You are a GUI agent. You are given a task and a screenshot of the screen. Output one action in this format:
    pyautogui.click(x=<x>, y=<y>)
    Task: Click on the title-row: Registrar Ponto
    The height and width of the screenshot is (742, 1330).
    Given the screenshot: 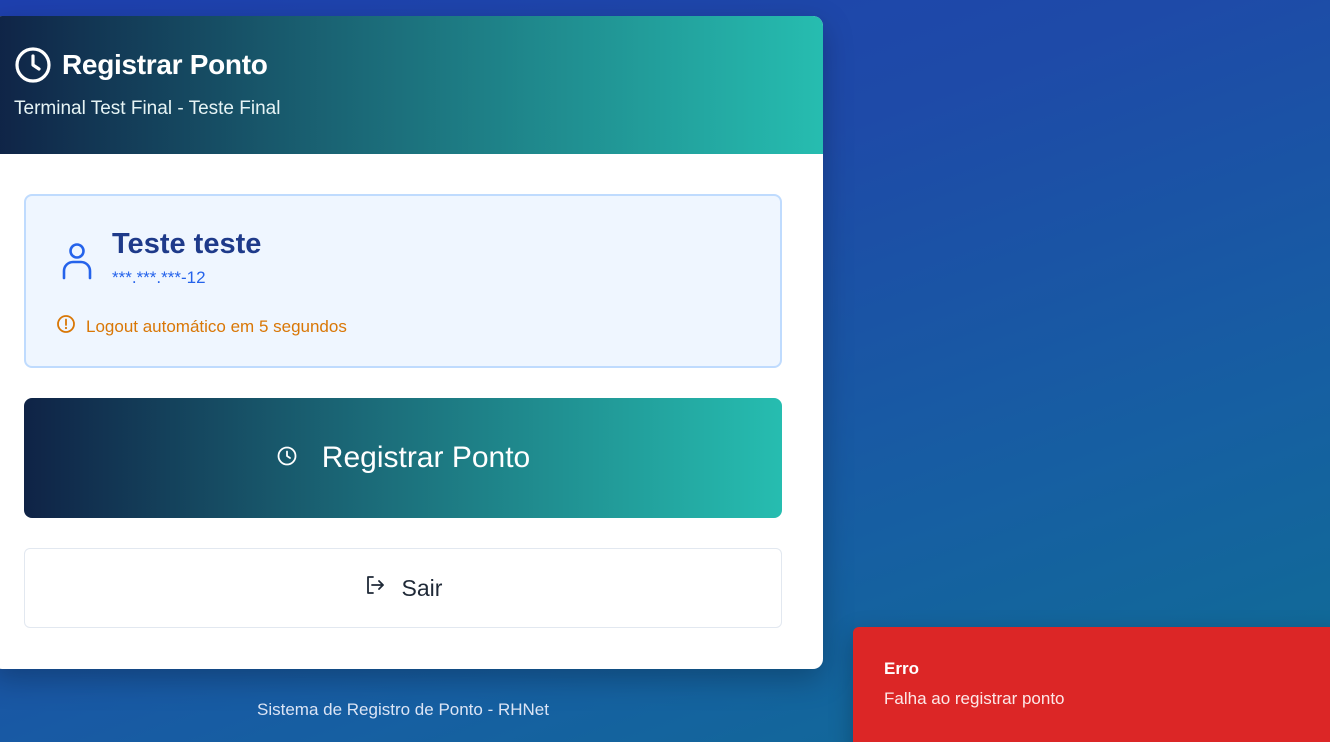 What is the action you would take?
    pyautogui.click(x=418, y=65)
    